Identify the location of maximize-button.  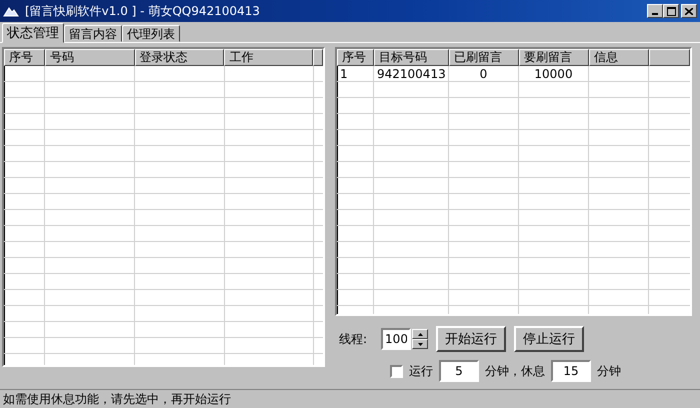
(671, 11).